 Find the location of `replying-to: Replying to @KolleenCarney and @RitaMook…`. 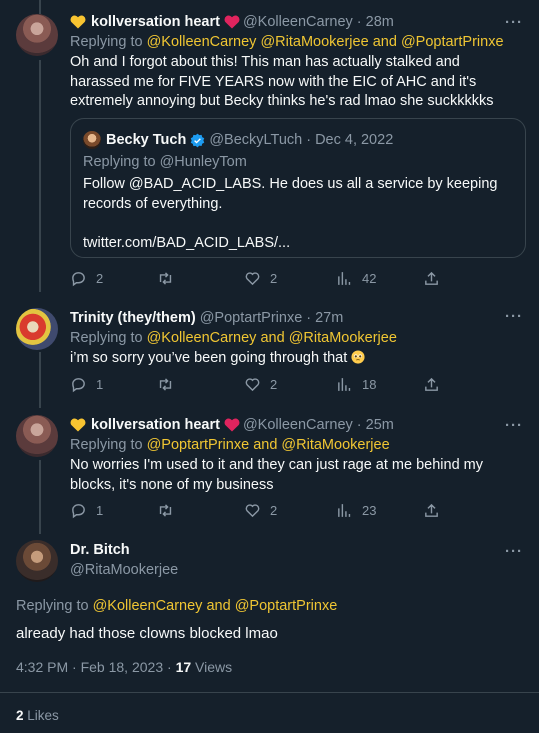

replying-to: Replying to @KolleenCarney and @RitaMook… is located at coordinates (233, 338).